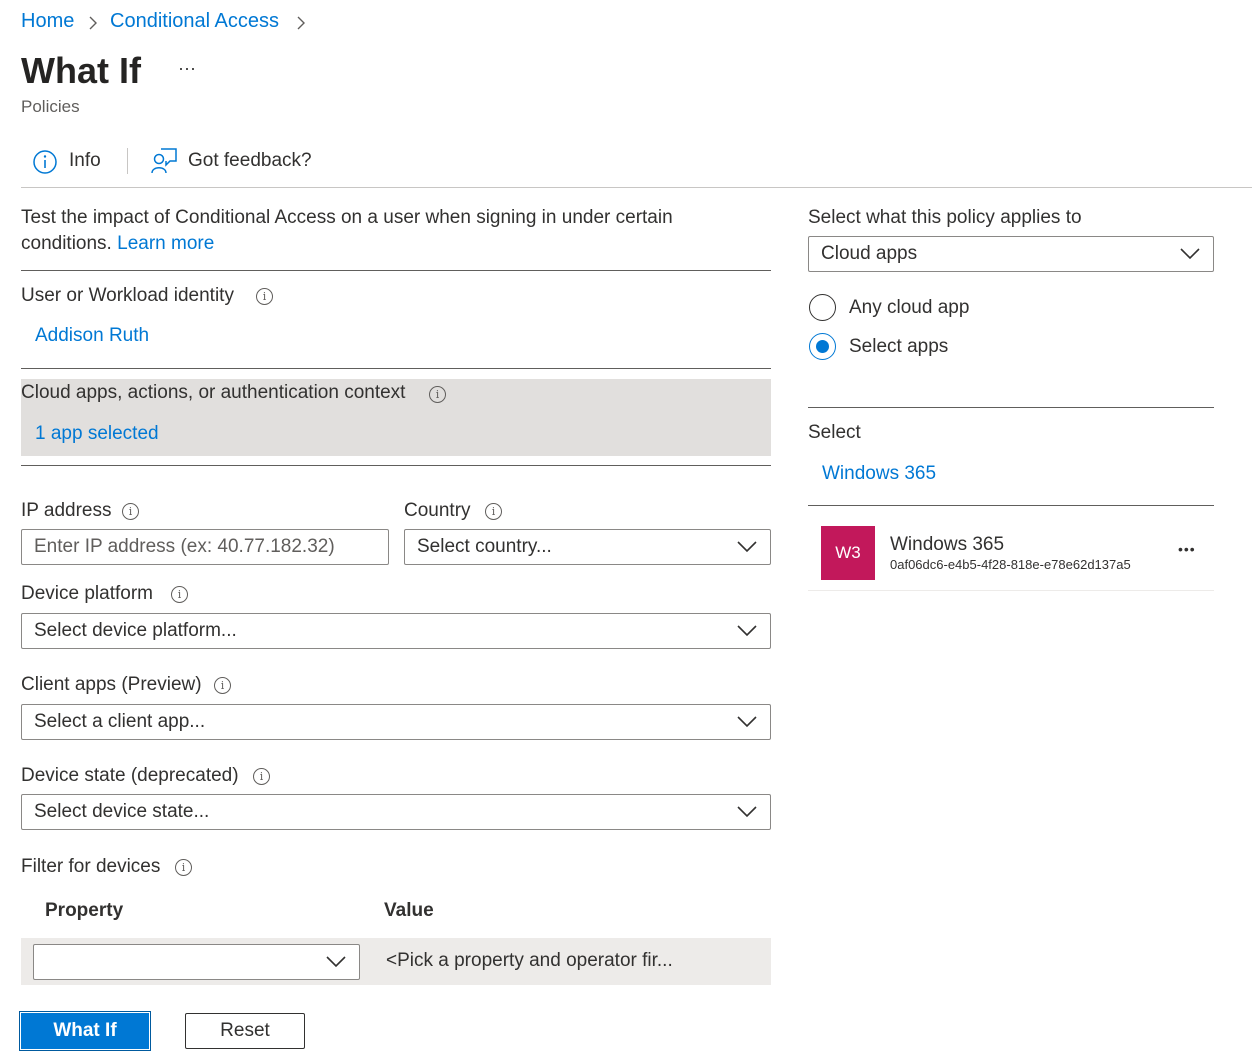 The width and height of the screenshot is (1252, 1061). What do you see at coordinates (848, 553) in the screenshot?
I see `app-avatar: W3` at bounding box center [848, 553].